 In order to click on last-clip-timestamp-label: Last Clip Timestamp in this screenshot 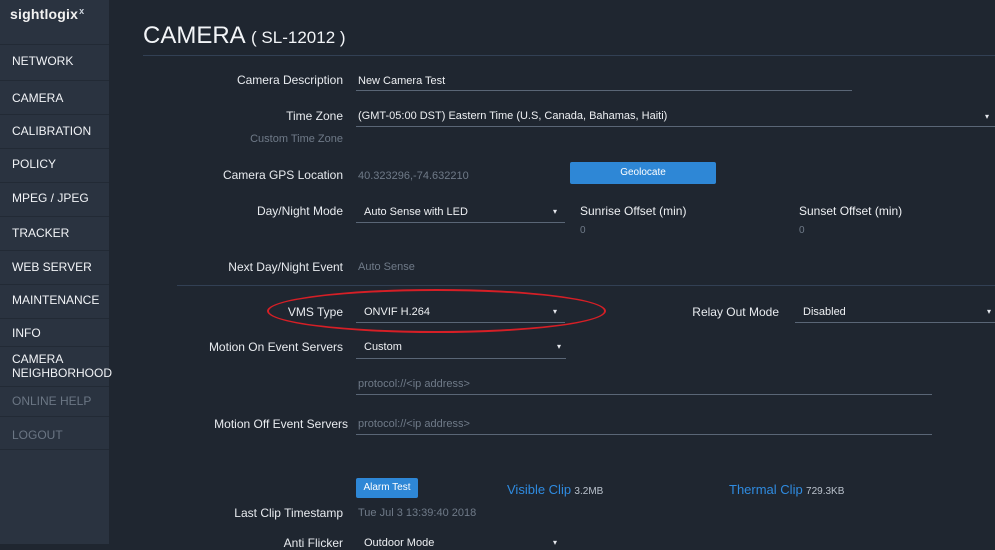, I will do `click(288, 513)`.